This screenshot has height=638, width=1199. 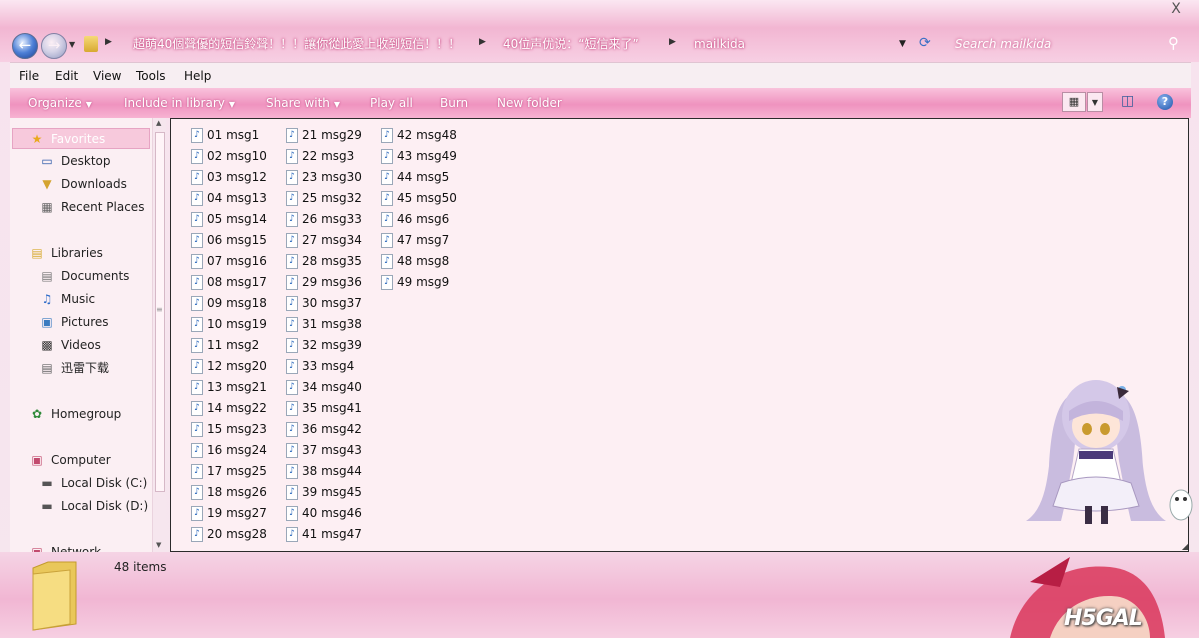 What do you see at coordinates (418, 156) in the screenshot?
I see `file-item: ♪ 43 msg49` at bounding box center [418, 156].